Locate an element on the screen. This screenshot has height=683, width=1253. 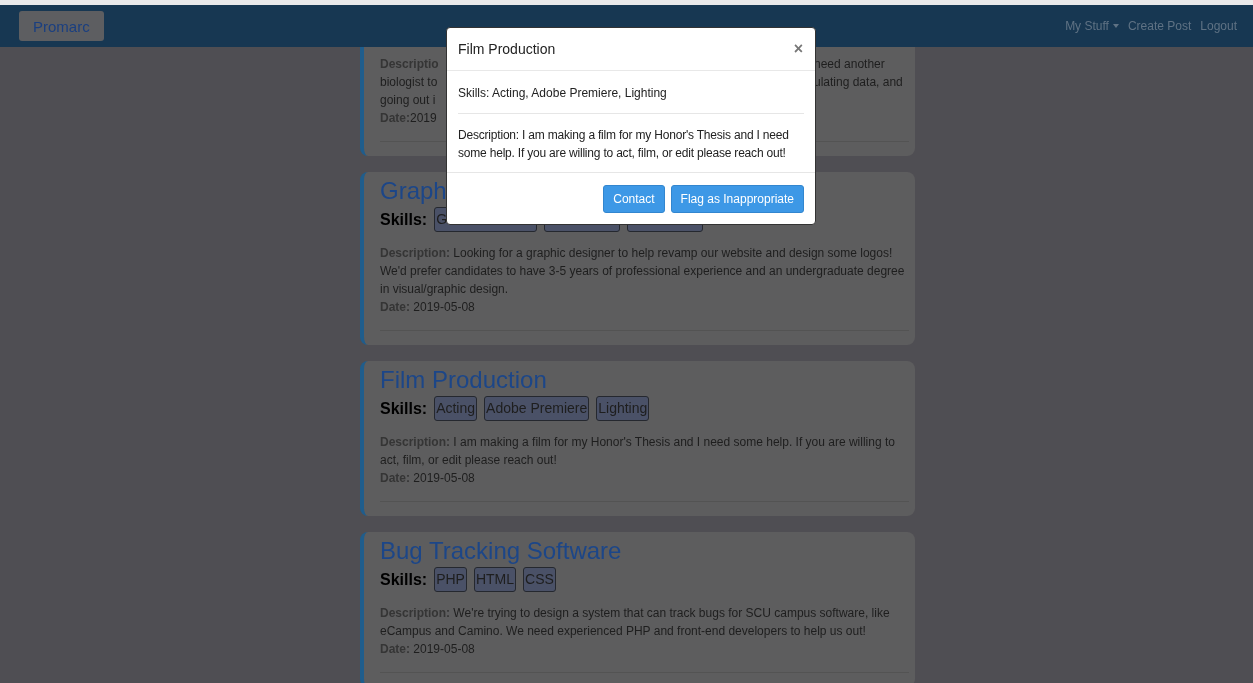
skill-tag: PHP is located at coordinates (450, 579).